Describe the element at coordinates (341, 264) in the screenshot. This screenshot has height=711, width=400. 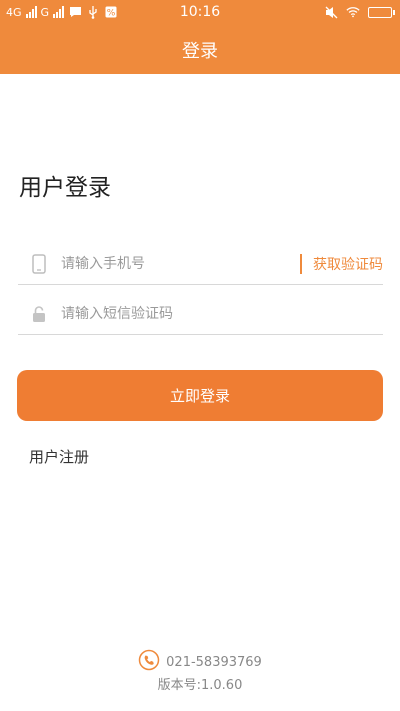
I see `get-code-button: 获取验证码` at that location.